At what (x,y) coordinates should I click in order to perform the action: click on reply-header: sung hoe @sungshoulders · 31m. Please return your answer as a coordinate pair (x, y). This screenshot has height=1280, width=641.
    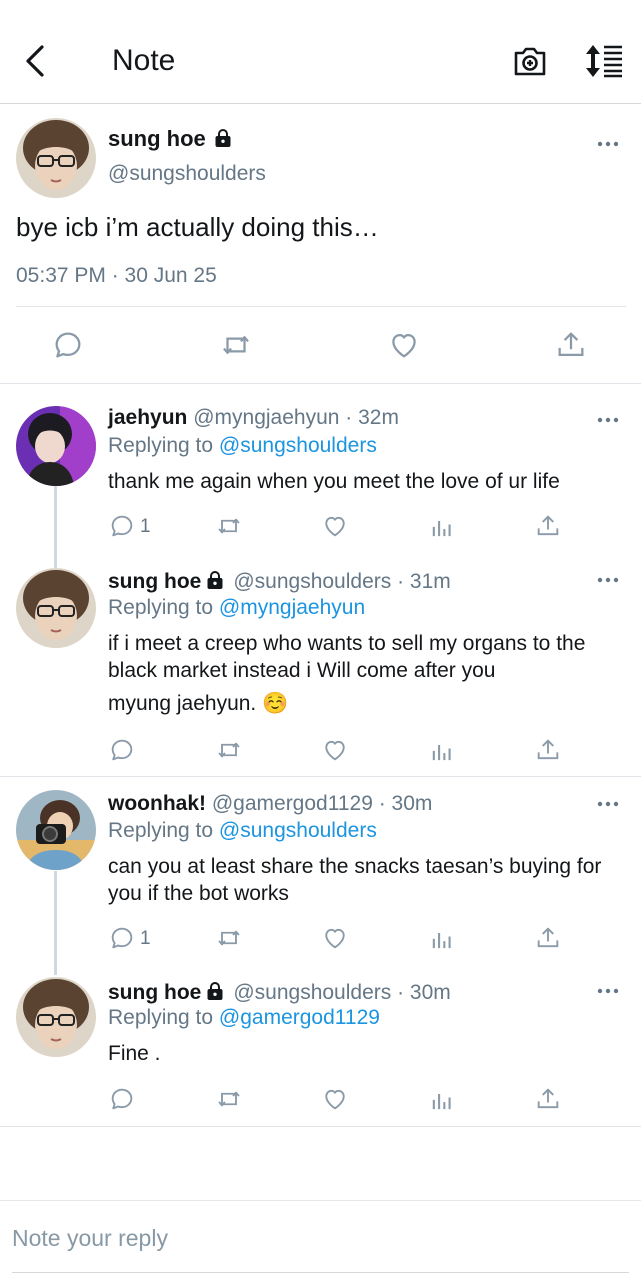
    Looking at the image, I should click on (279, 583).